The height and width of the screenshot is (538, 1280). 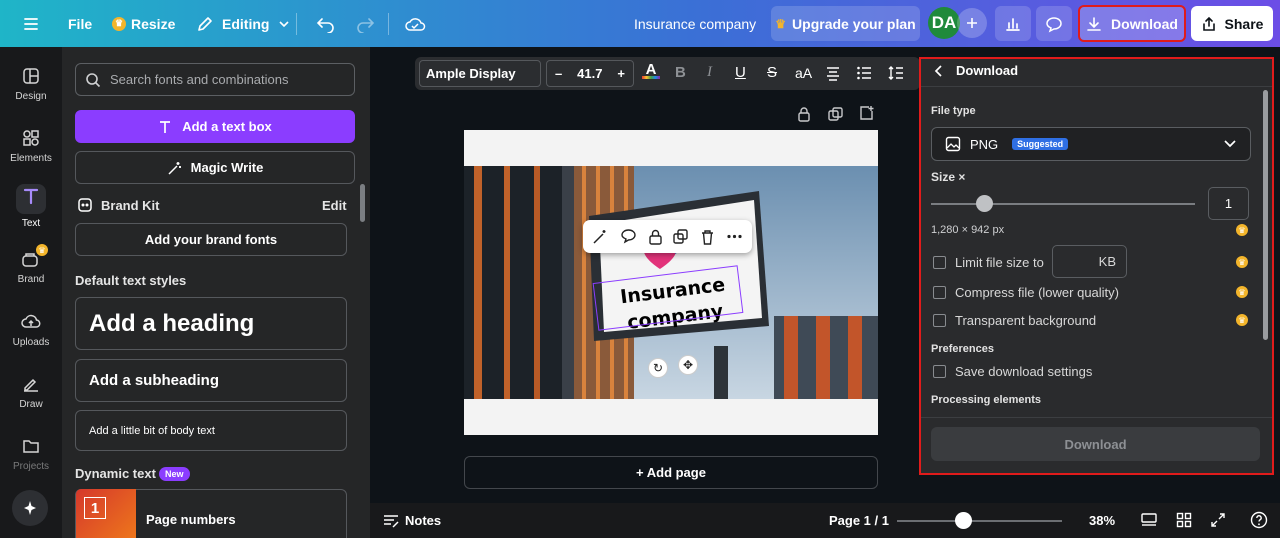 What do you see at coordinates (215, 79) in the screenshot?
I see `search-input: Search fonts and combinations` at bounding box center [215, 79].